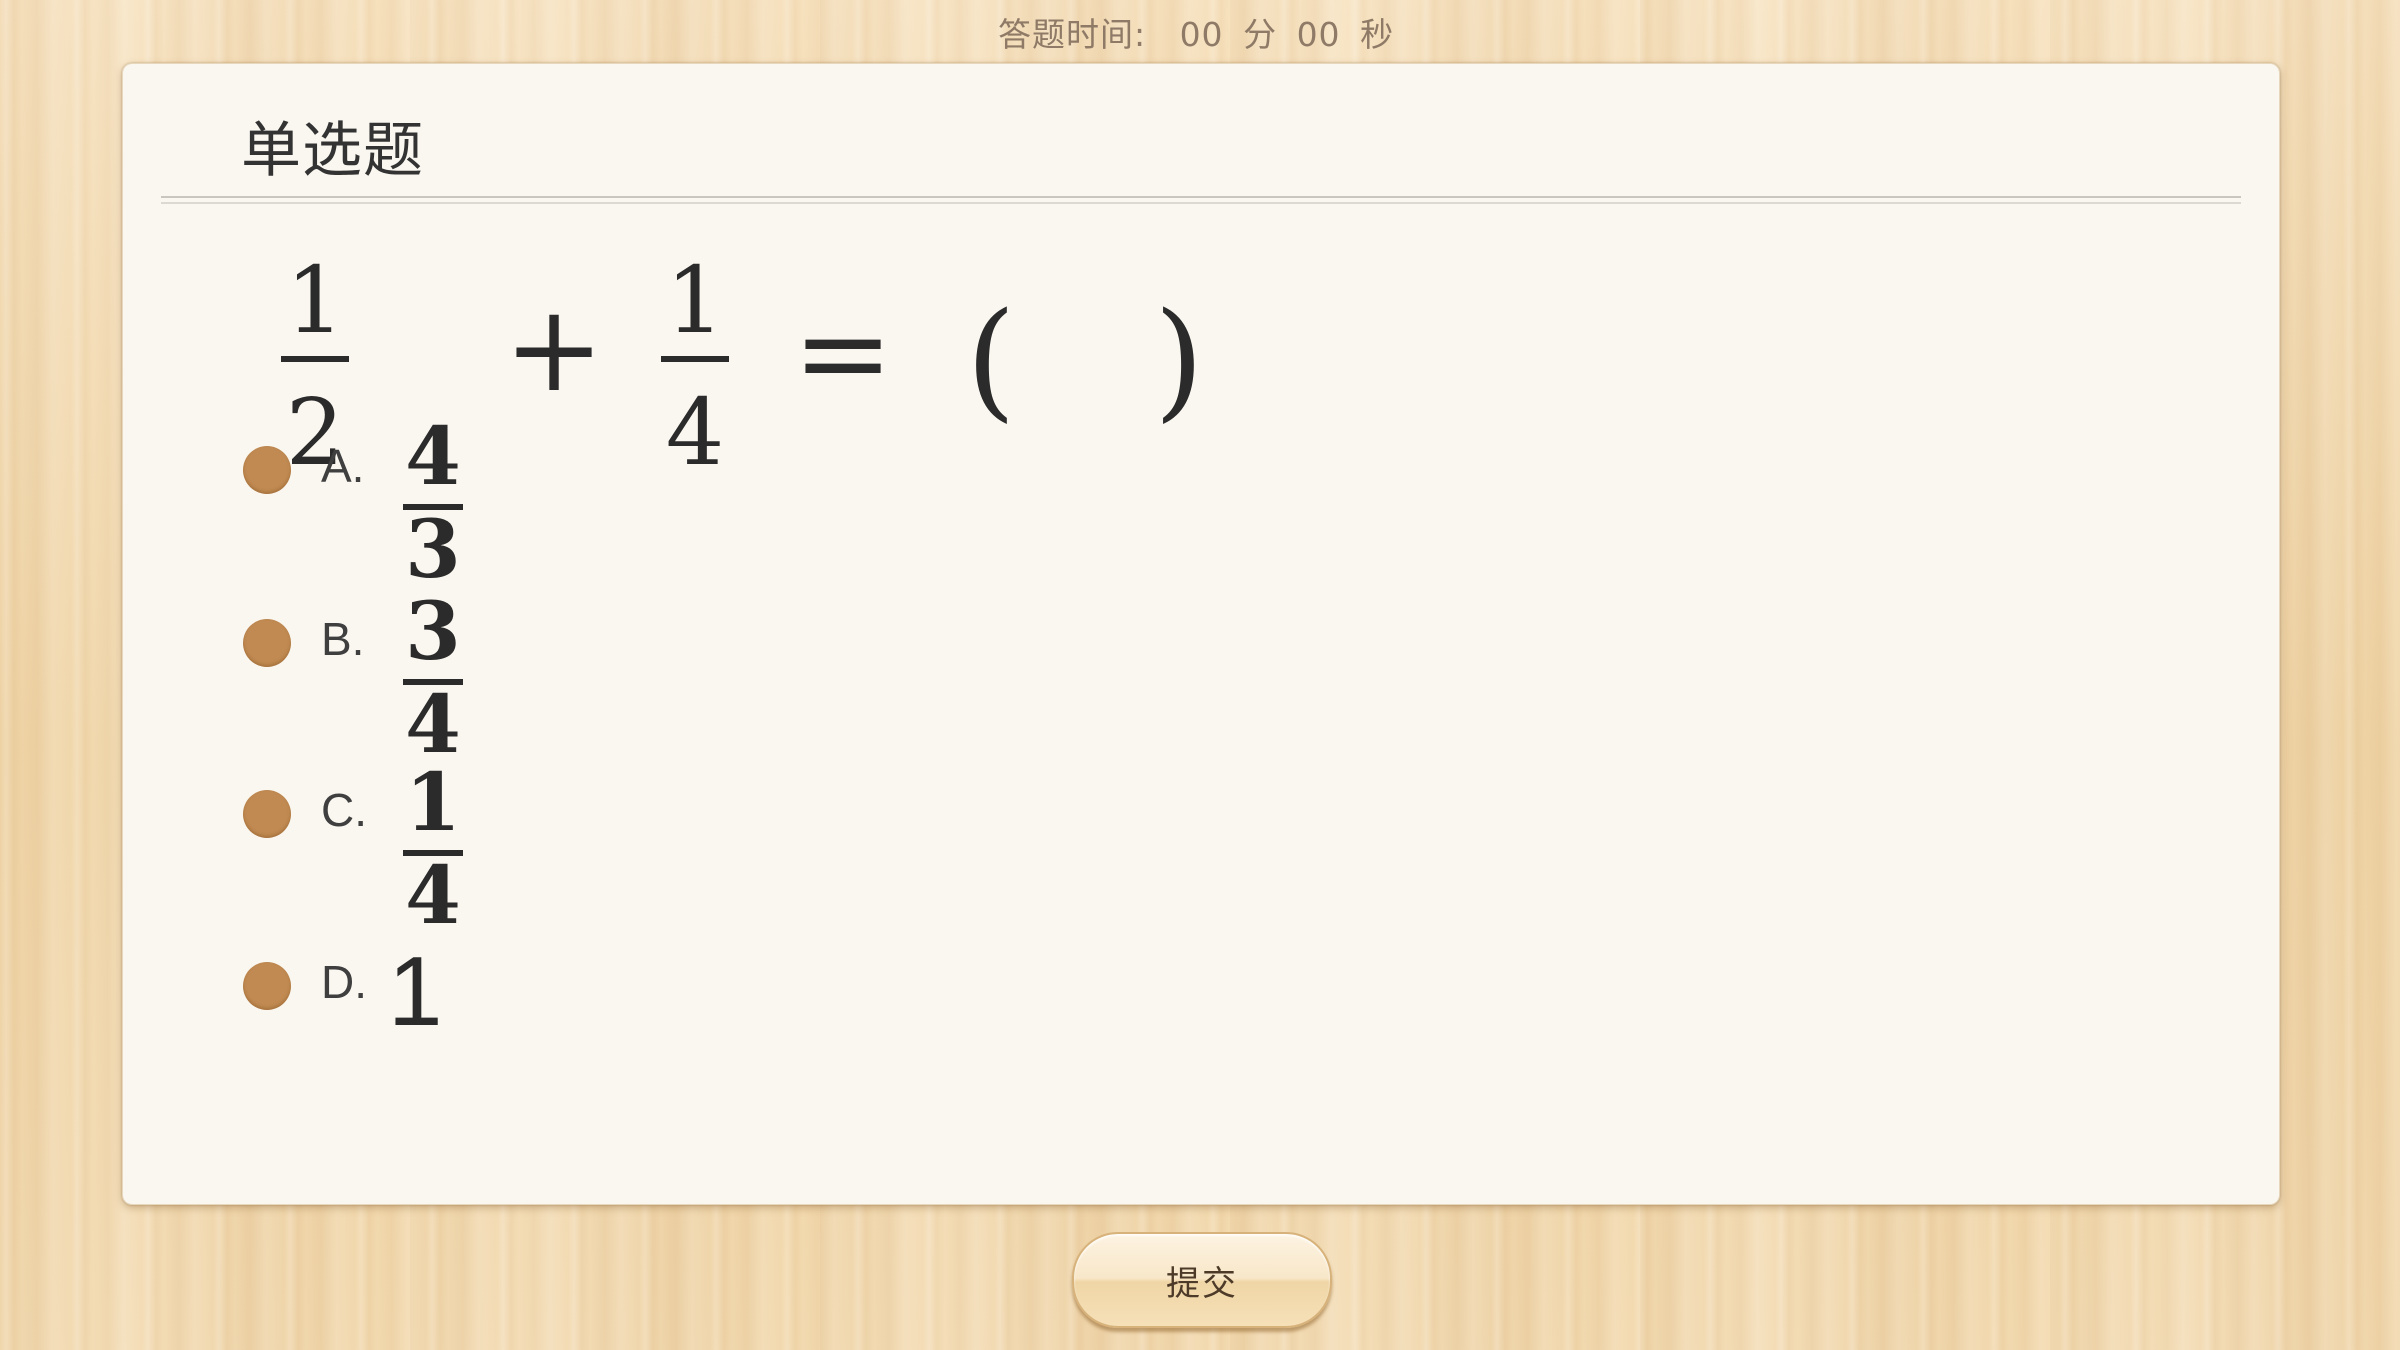  What do you see at coordinates (267, 814) in the screenshot?
I see `option-c-radio` at bounding box center [267, 814].